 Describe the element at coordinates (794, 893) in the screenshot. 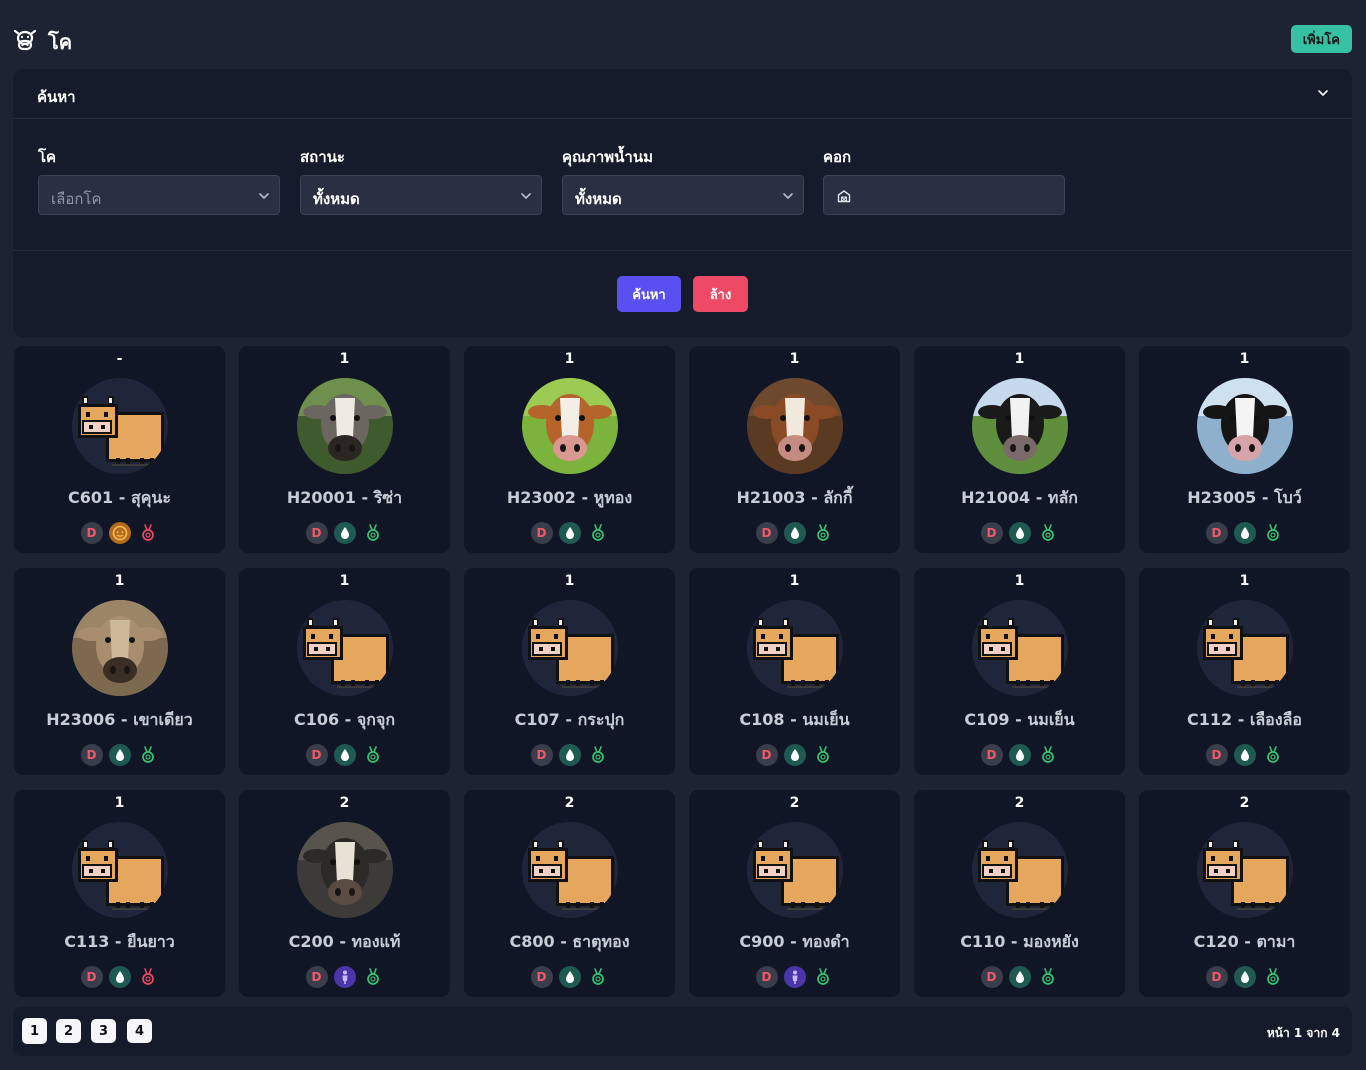

I see `cow-card: 2 C900 - ทองดำ D` at that location.